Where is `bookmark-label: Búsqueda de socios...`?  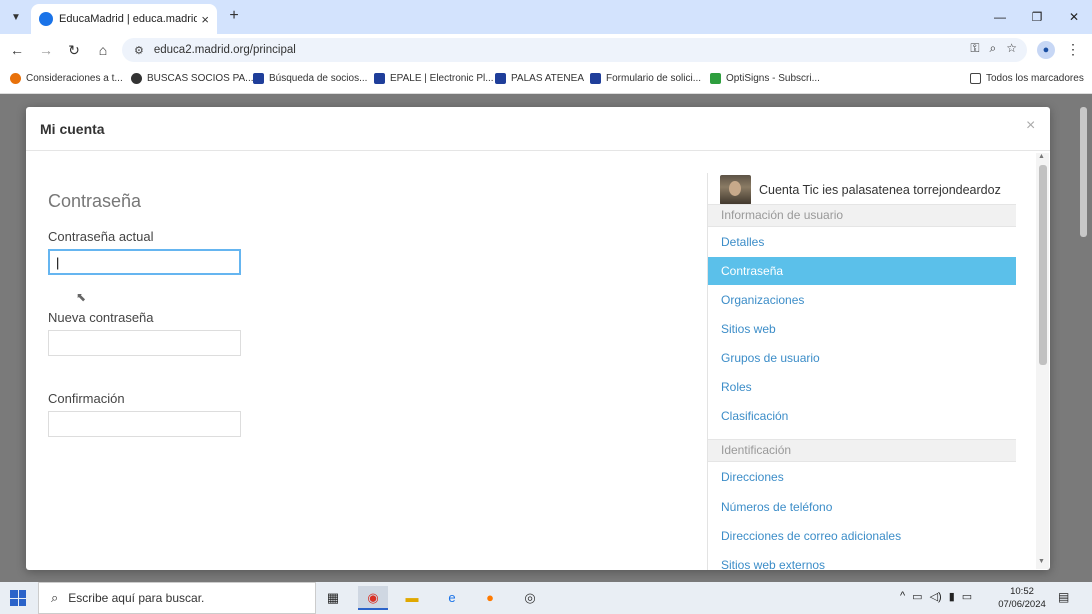 bookmark-label: Búsqueda de socios... is located at coordinates (318, 78).